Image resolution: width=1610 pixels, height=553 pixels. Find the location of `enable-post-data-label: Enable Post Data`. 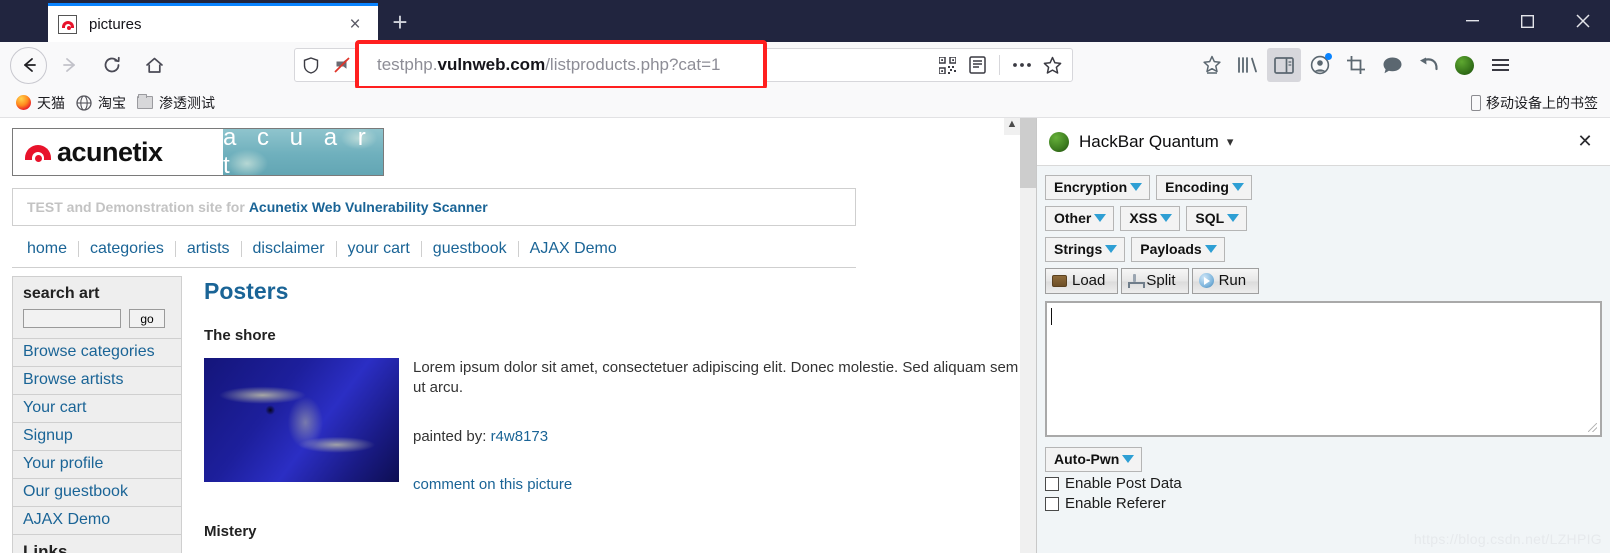

enable-post-data-label: Enable Post Data is located at coordinates (1123, 483).